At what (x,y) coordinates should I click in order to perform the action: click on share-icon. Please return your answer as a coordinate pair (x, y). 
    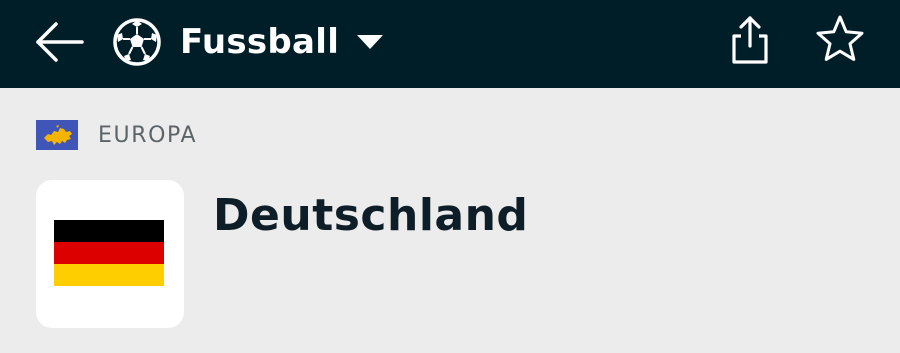
    Looking at the image, I should click on (750, 40).